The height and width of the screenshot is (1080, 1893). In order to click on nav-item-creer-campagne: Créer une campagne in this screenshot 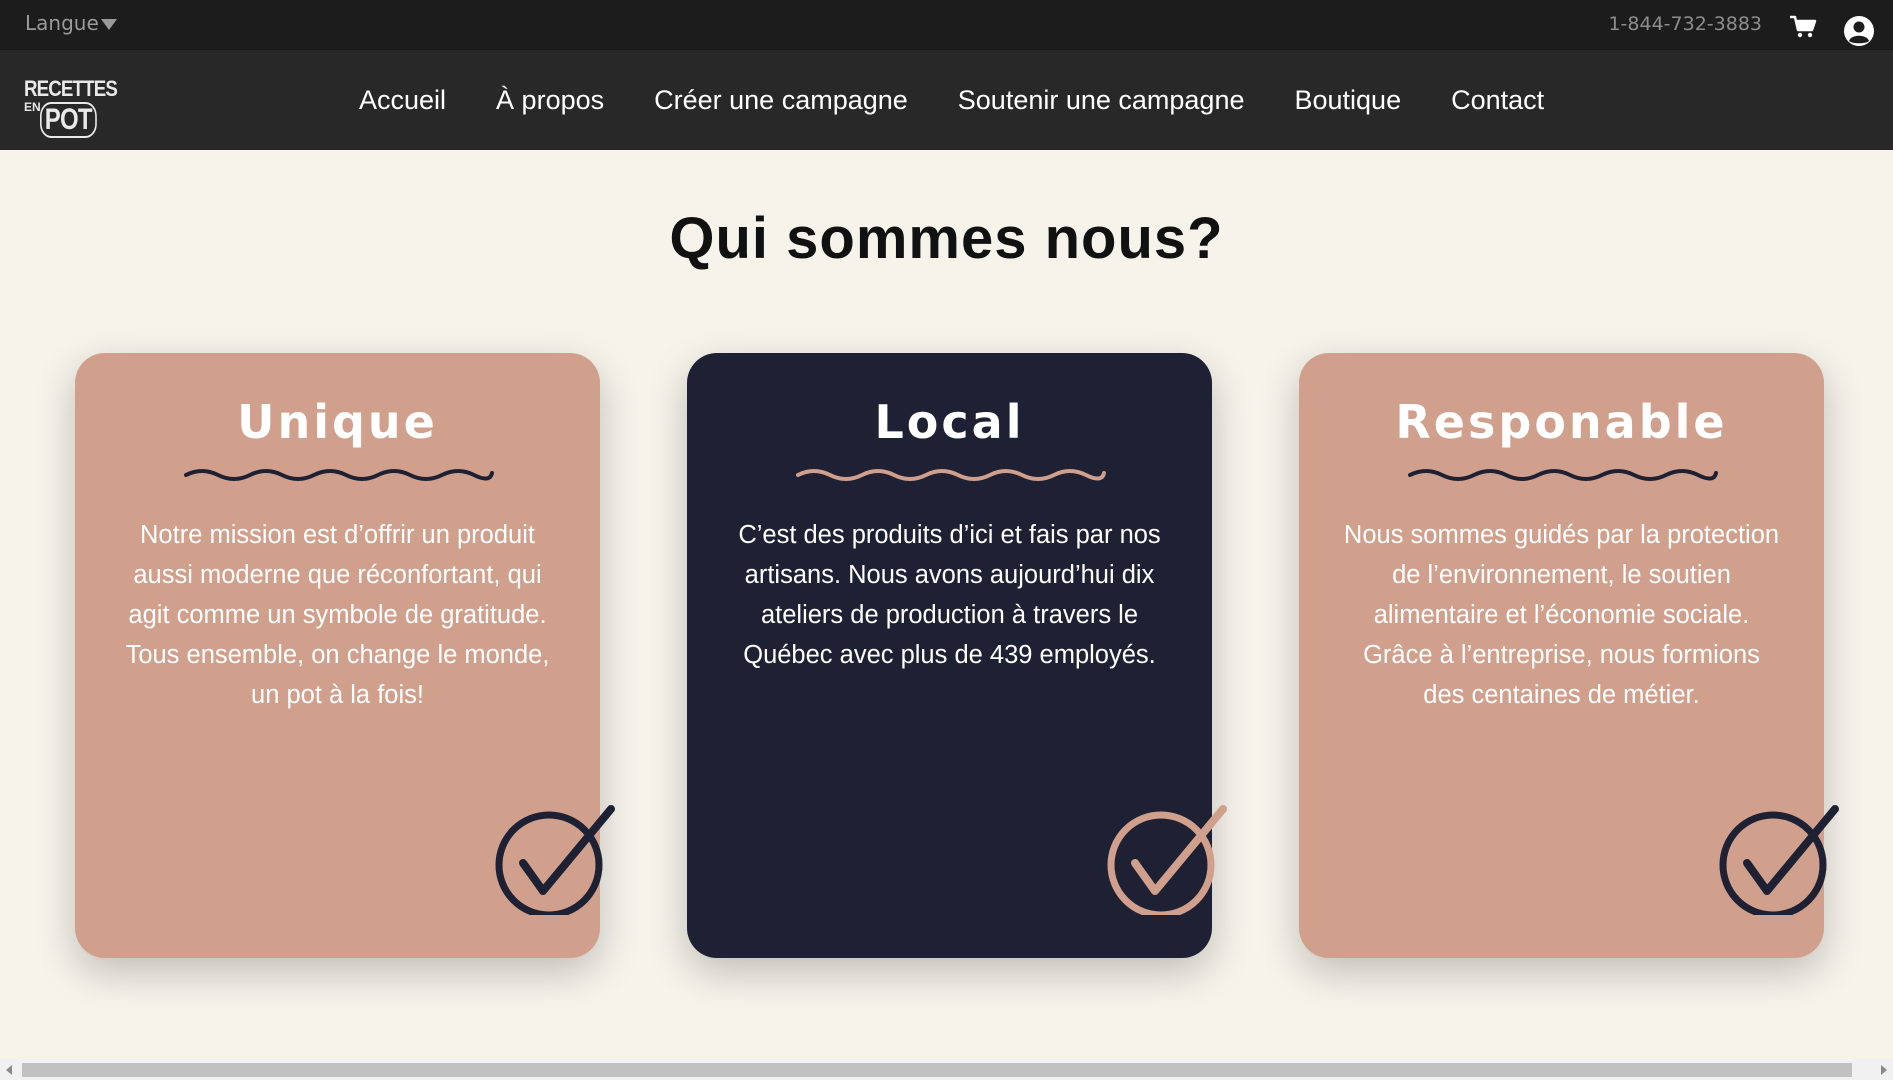, I will do `click(781, 100)`.